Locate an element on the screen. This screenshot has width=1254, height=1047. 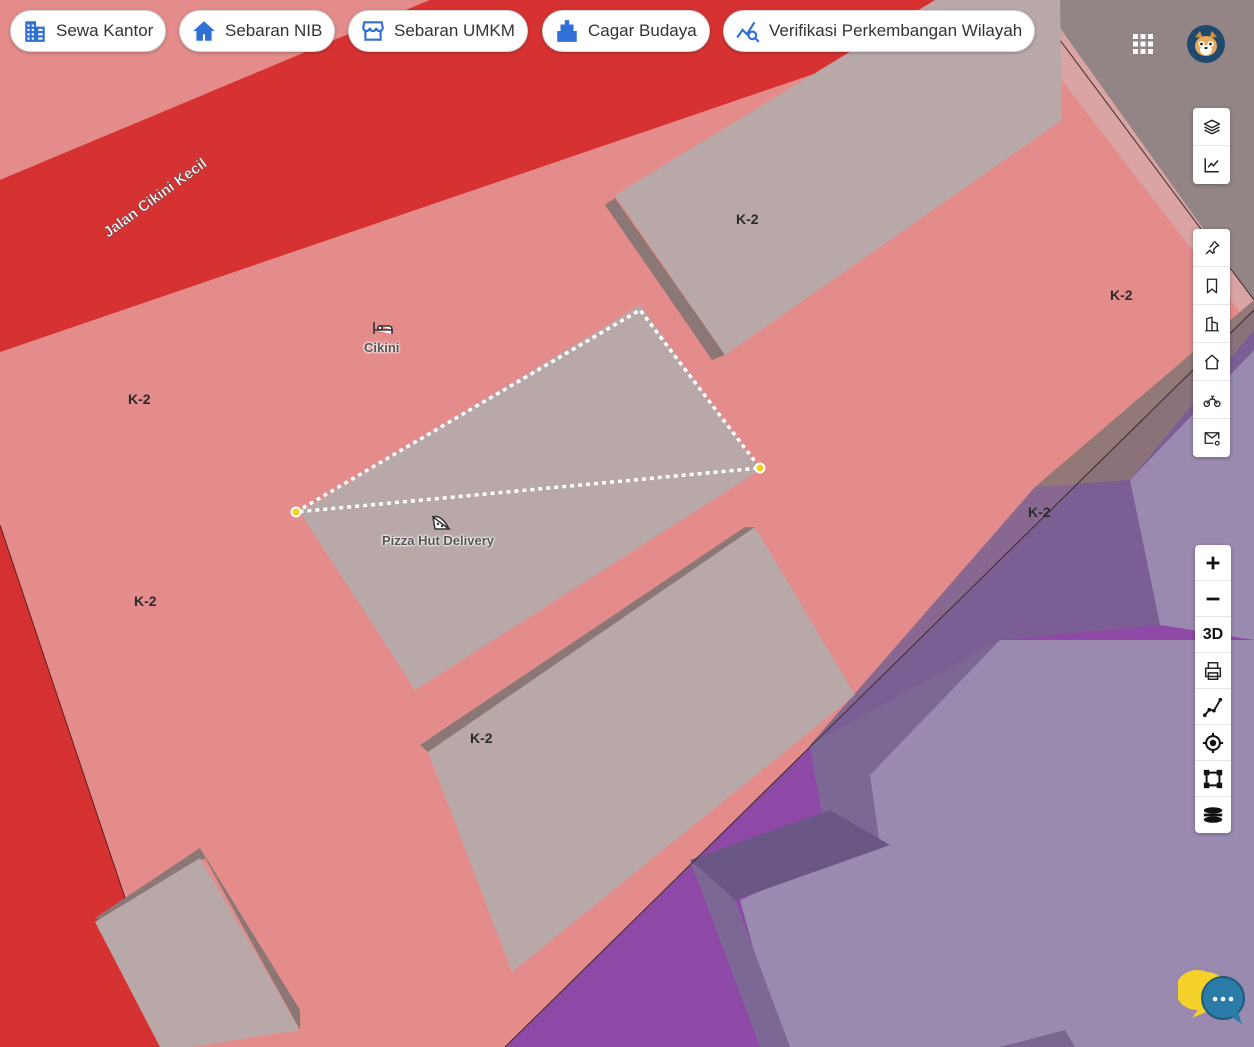
nav-cagar-budaya-button: Cagar Budaya is located at coordinates (626, 31).